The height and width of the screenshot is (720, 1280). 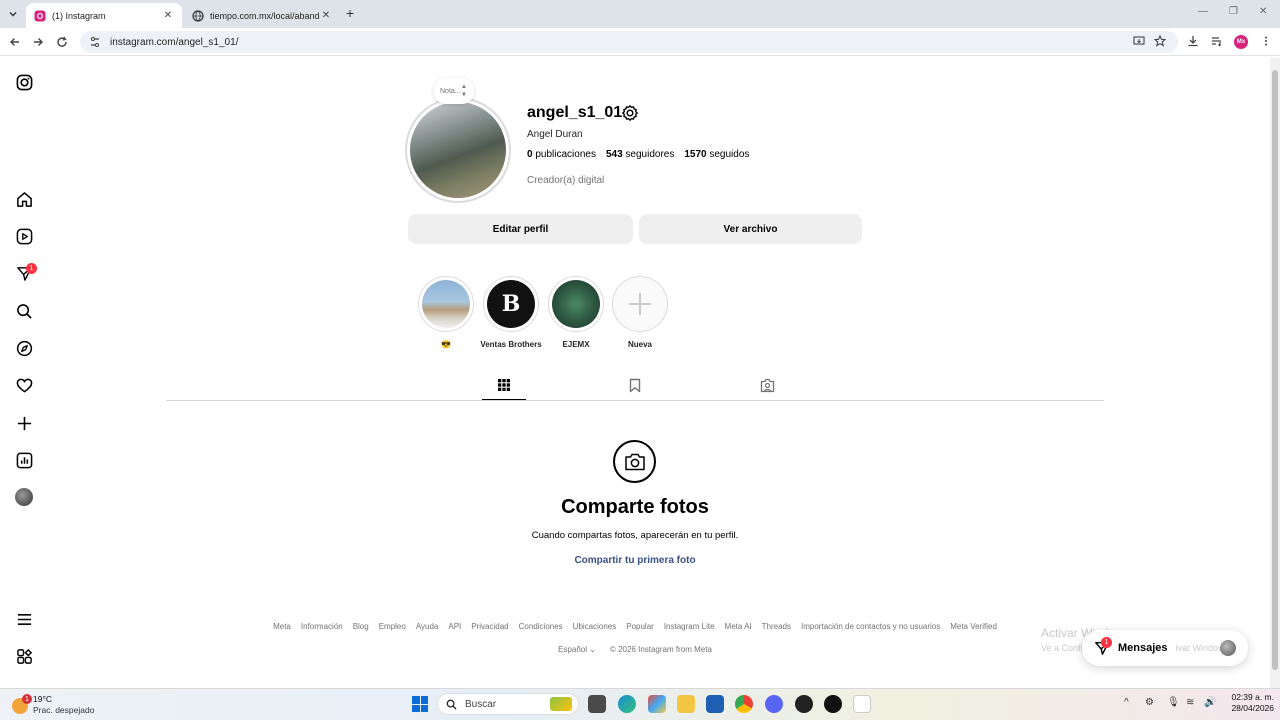 I want to click on site-info-icon, so click(x=95, y=42).